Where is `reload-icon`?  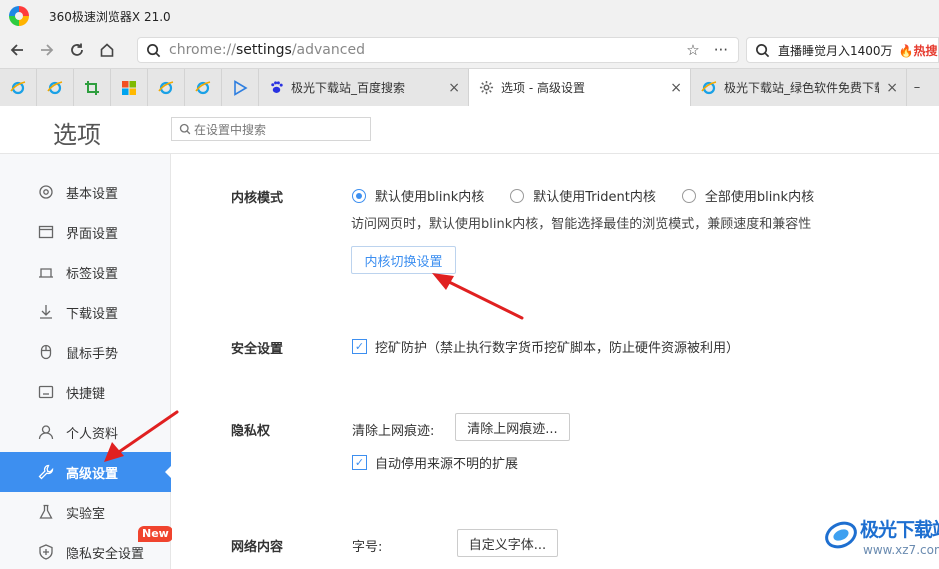 reload-icon is located at coordinates (77, 49).